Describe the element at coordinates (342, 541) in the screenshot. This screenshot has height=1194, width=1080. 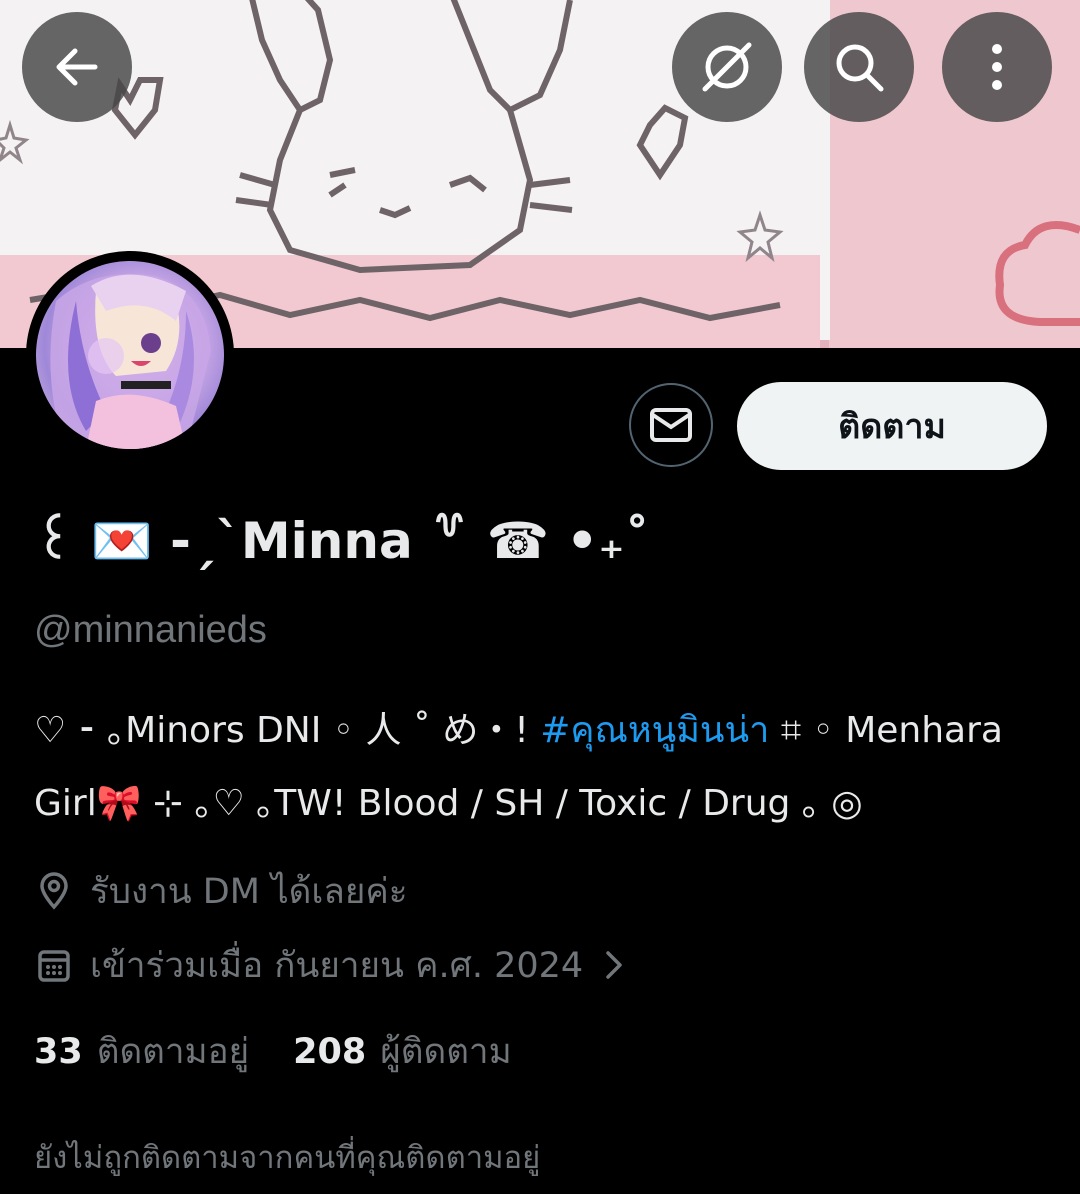
I see `display-name: ꒰ 💌 -ˏˋMinna ꒷ ☎︎ •₊˚` at that location.